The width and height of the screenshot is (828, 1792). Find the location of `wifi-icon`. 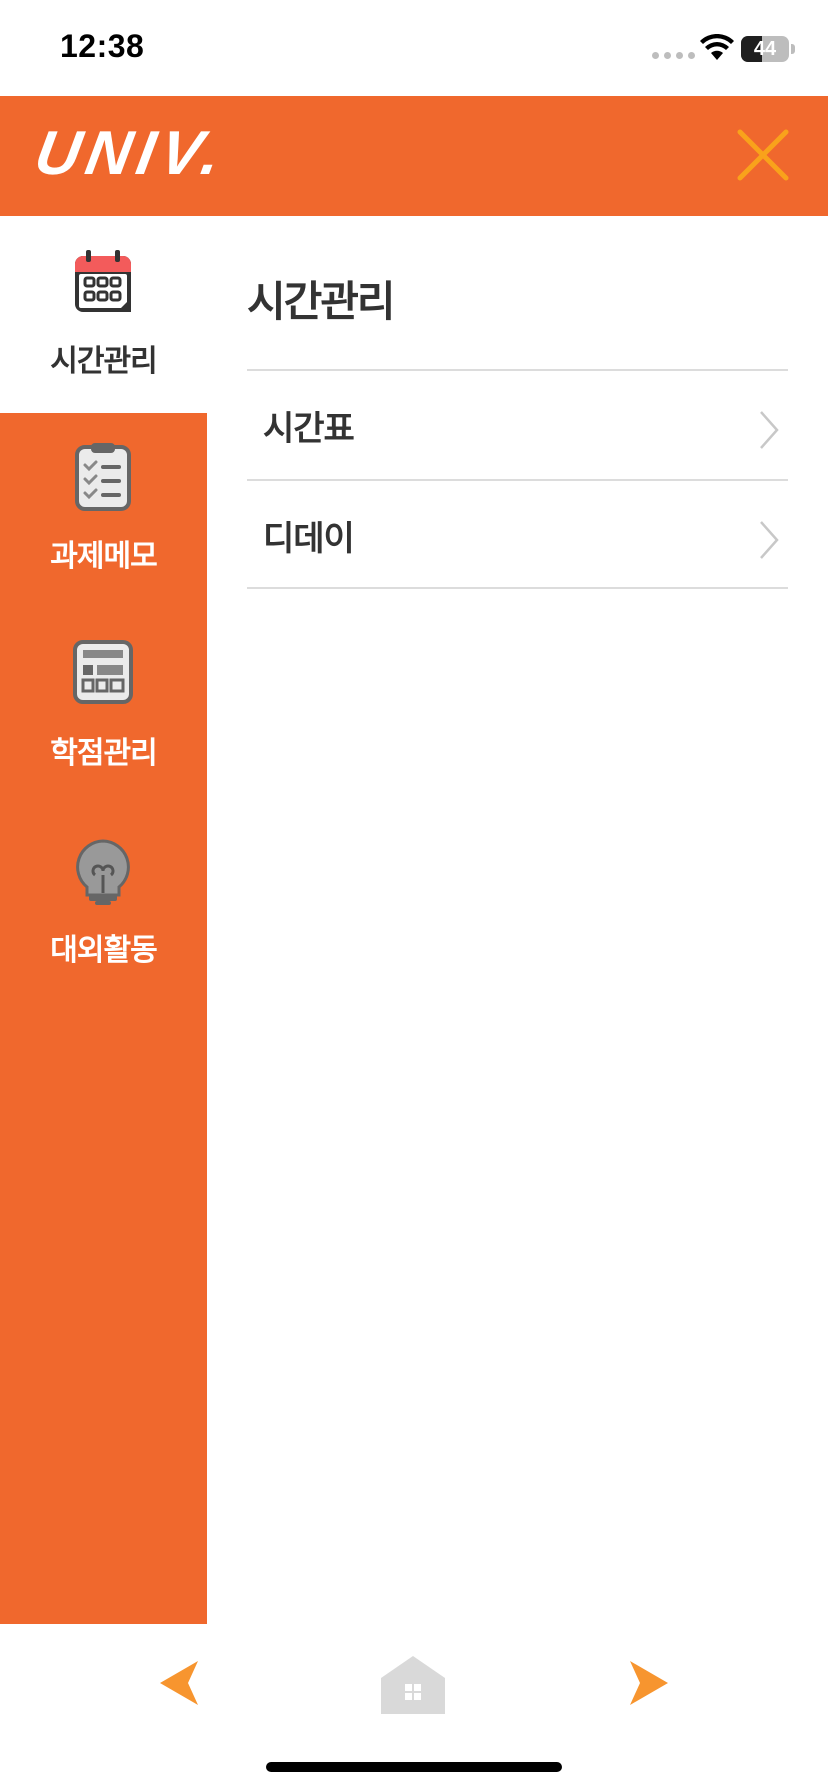

wifi-icon is located at coordinates (717, 47).